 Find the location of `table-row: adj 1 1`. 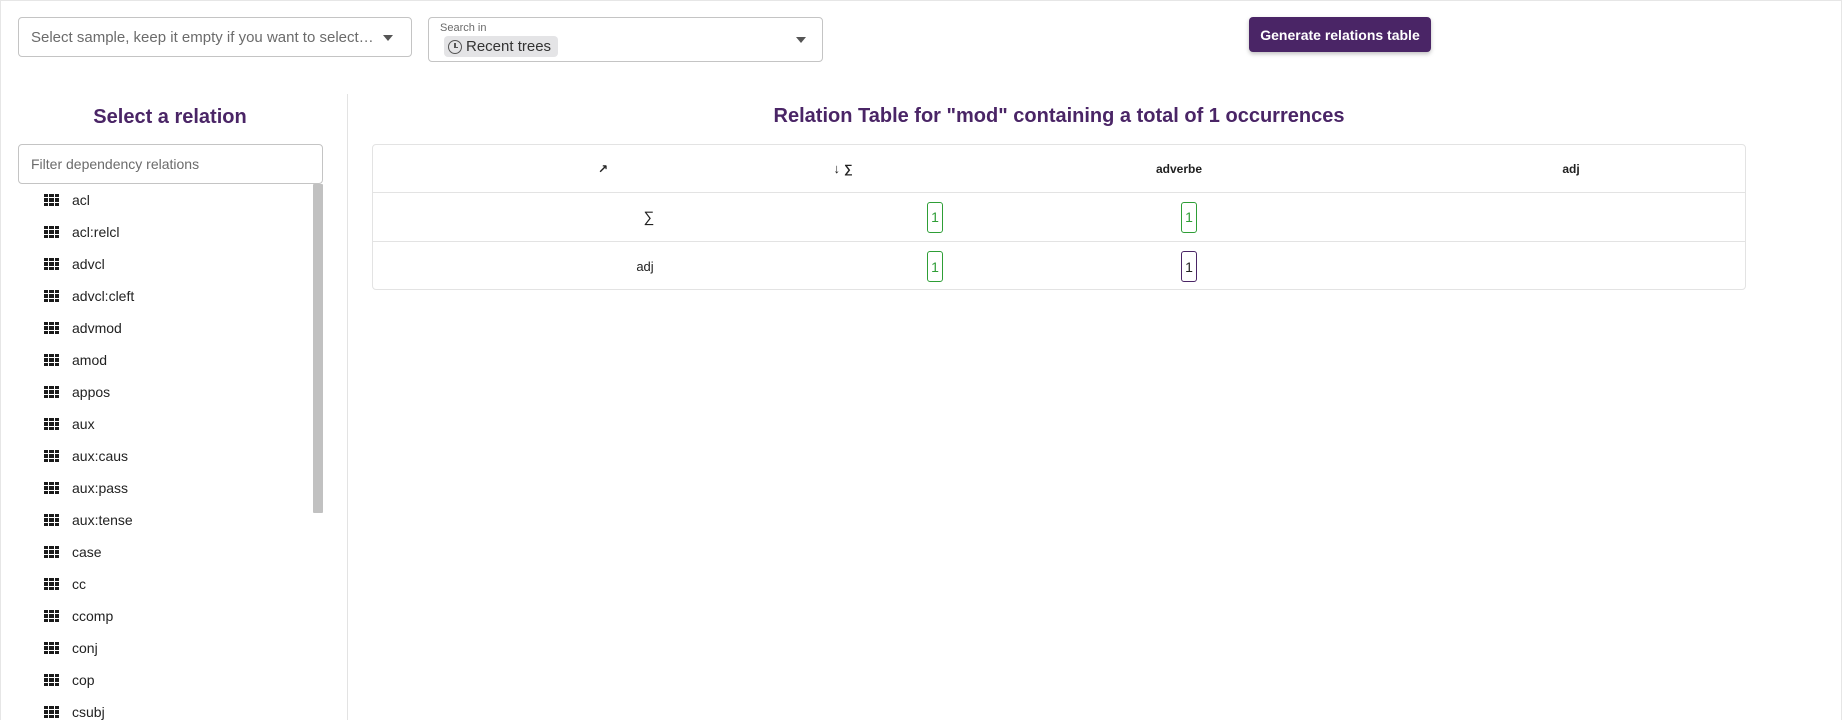

table-row: adj 1 1 is located at coordinates (1059, 266).